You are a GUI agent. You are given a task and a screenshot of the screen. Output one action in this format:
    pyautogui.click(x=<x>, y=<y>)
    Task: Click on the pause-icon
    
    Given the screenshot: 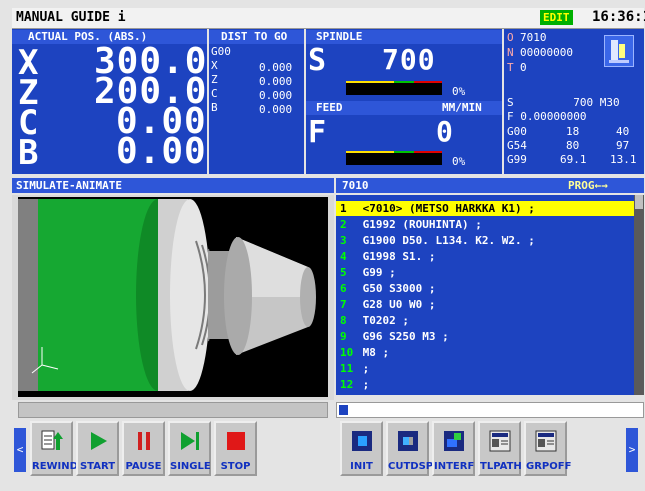 What is the action you would take?
    pyautogui.click(x=144, y=441)
    